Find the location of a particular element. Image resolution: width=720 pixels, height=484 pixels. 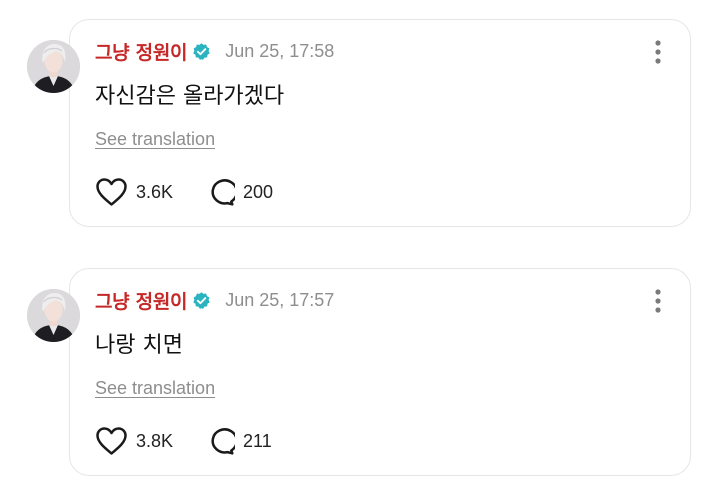

like-count: 3.8K is located at coordinates (155, 440).